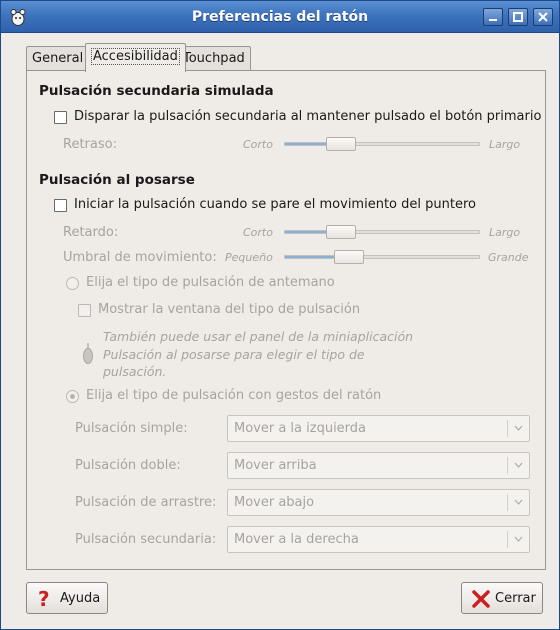 This screenshot has height=630, width=560. Describe the element at coordinates (378, 428) in the screenshot. I see `gesture-single-combo: Mover a la izquierda` at that location.